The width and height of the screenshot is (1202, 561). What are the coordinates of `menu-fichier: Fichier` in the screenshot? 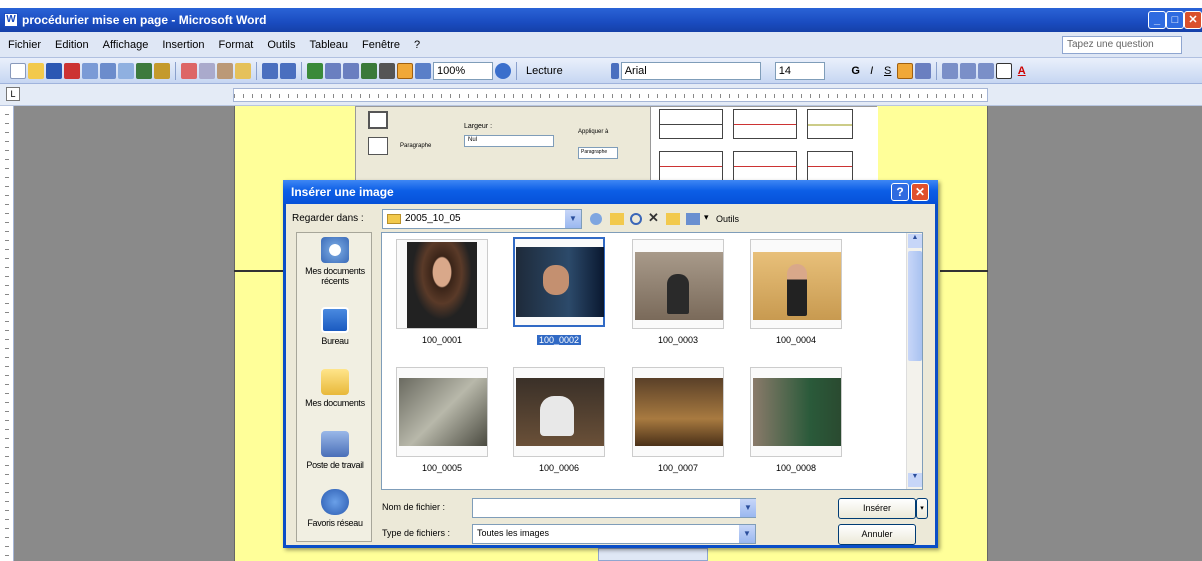 It's located at (24, 45).